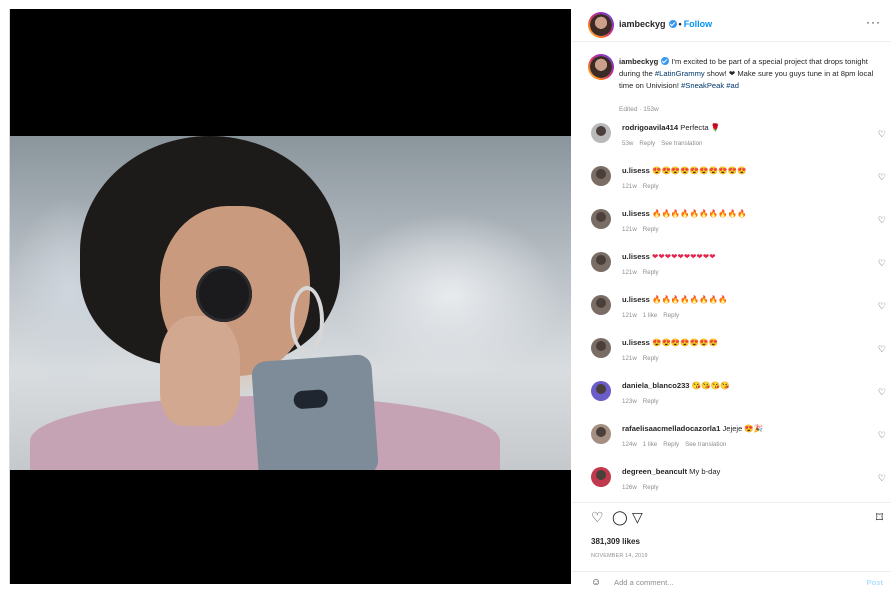  What do you see at coordinates (597, 517) in the screenshot?
I see `like-icon: ♡` at bounding box center [597, 517].